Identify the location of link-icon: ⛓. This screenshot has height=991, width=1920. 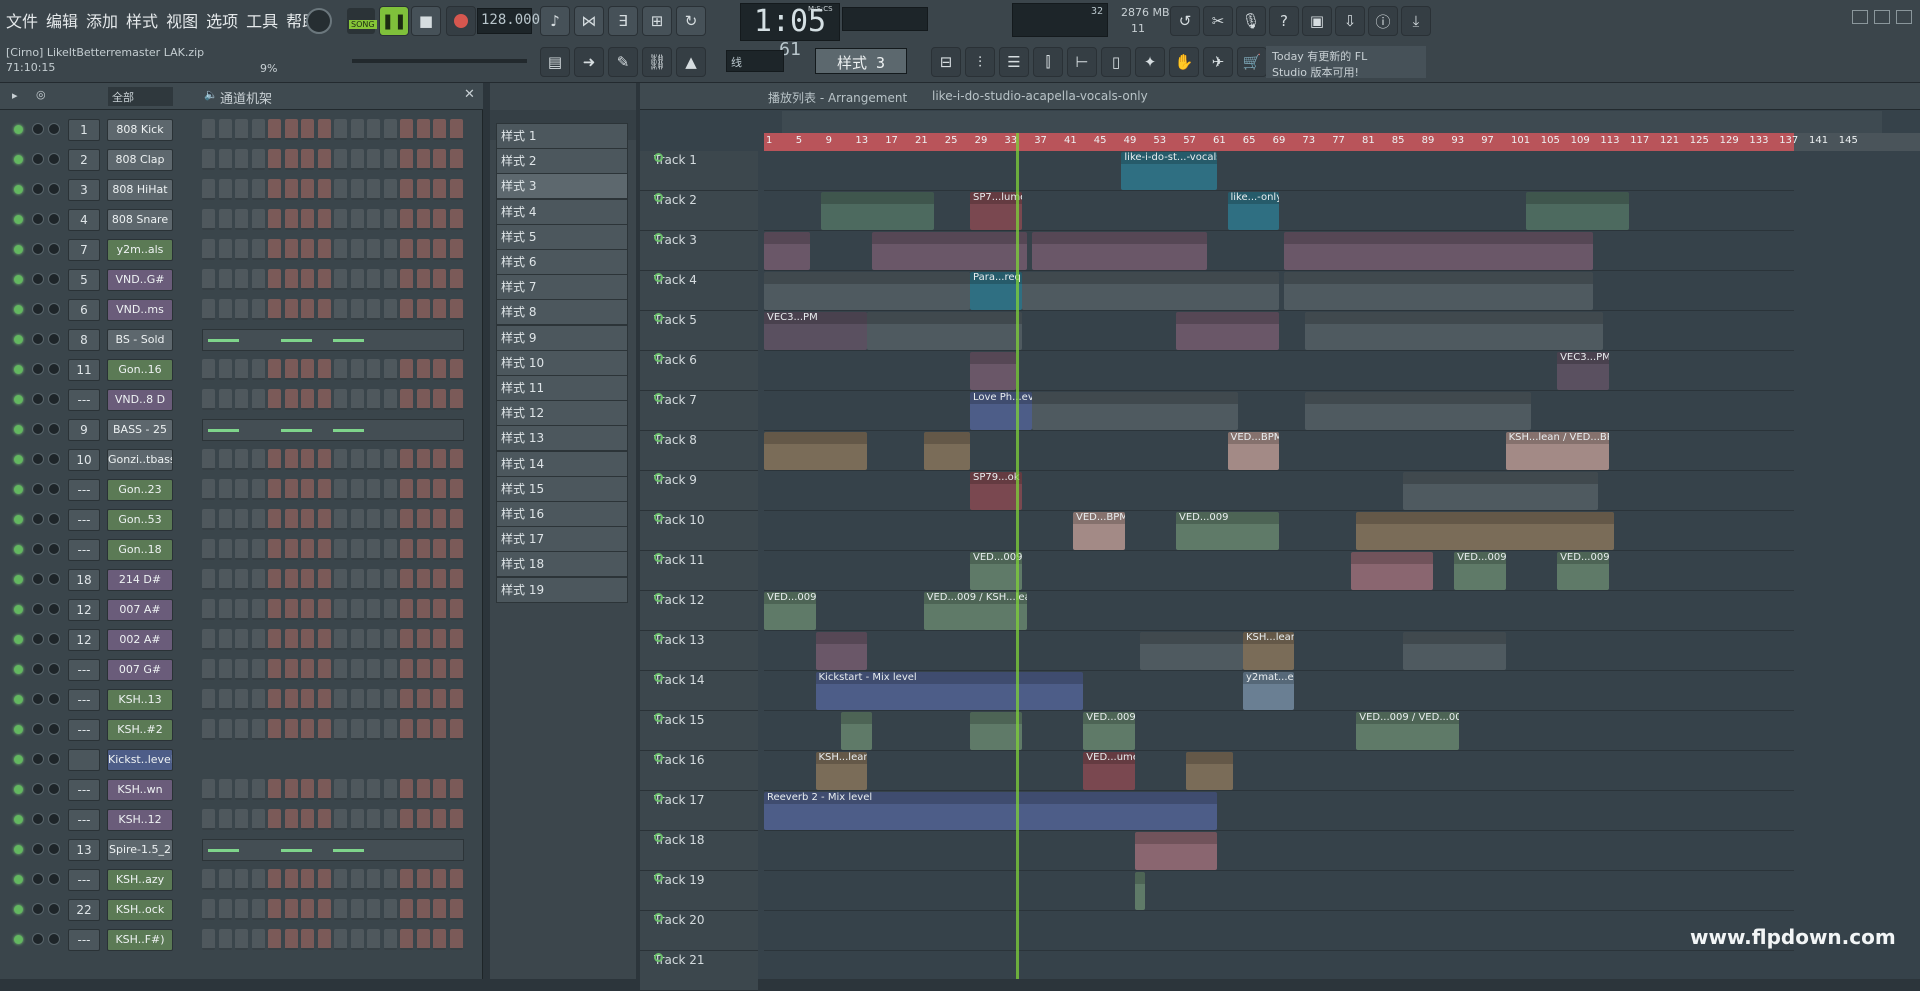
(657, 62).